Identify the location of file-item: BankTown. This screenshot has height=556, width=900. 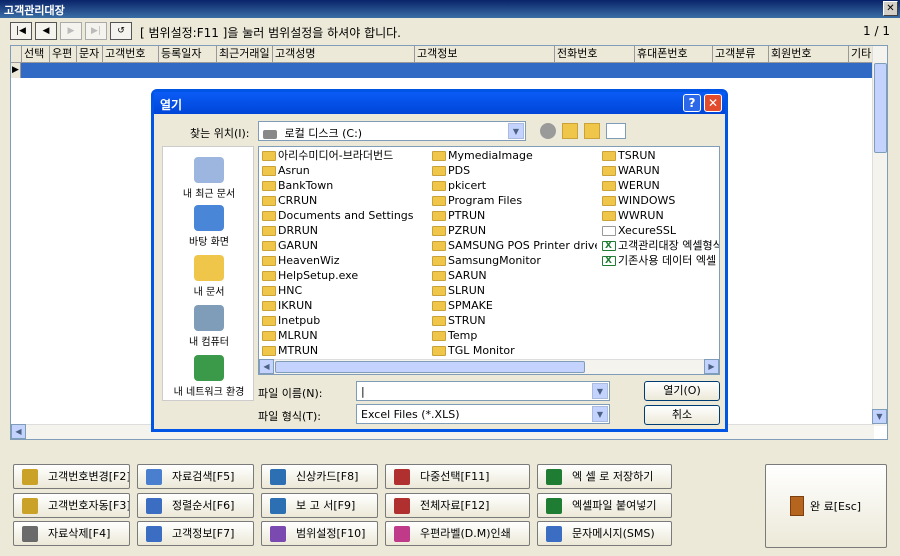
(344, 186).